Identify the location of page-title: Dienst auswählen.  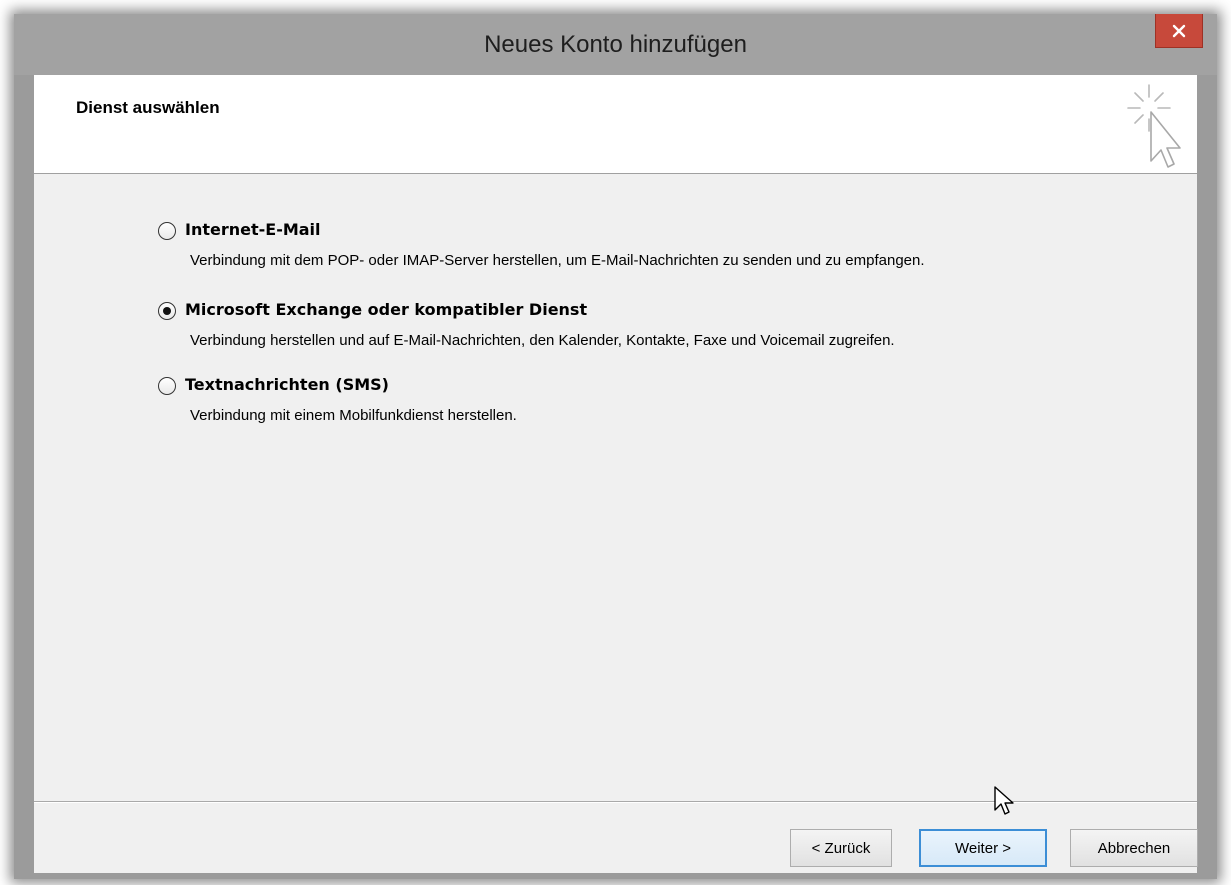
(148, 107).